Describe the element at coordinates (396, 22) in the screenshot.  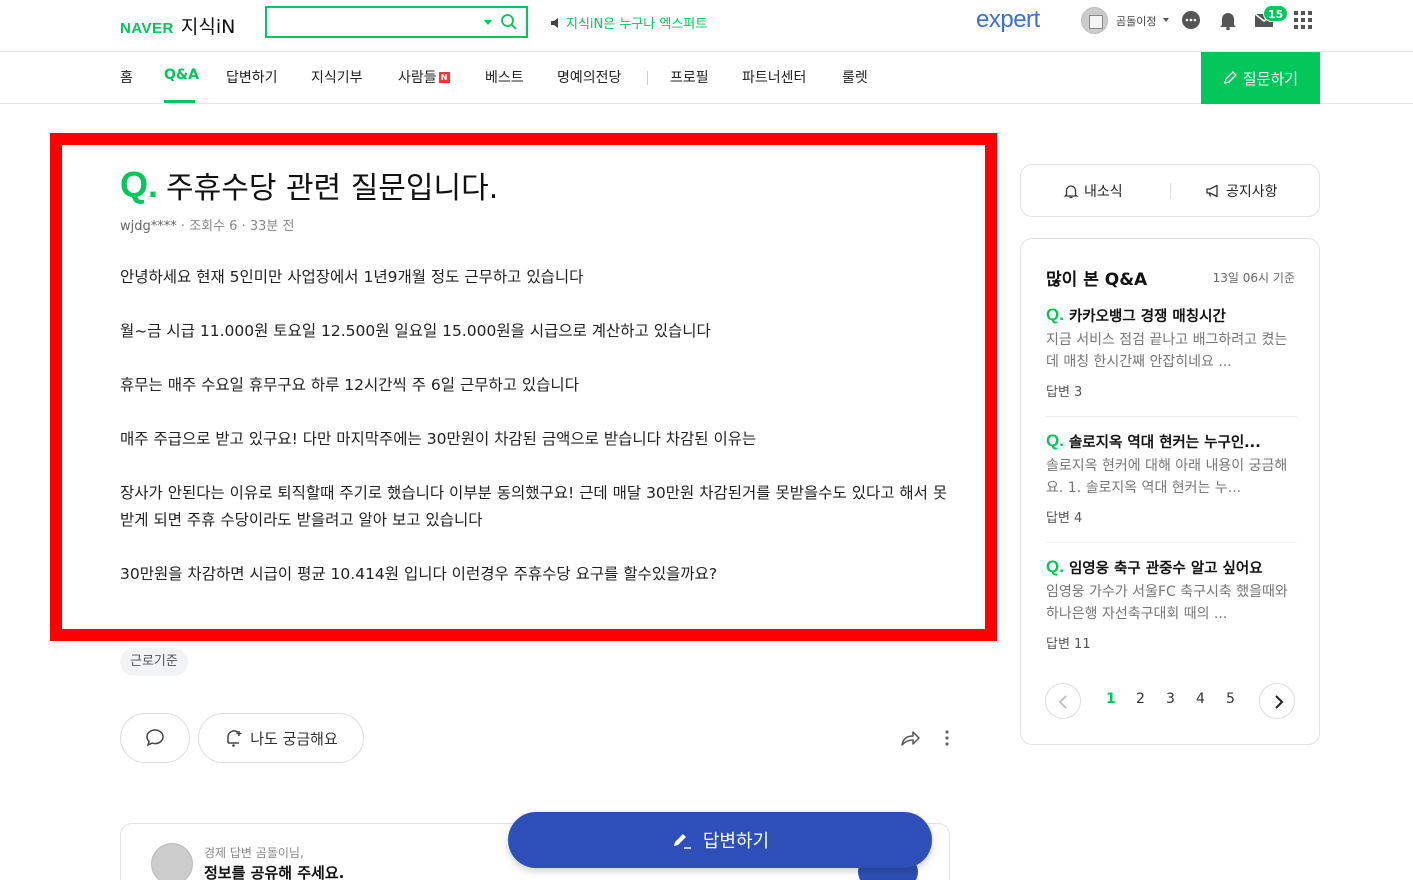
I see `search-input` at that location.